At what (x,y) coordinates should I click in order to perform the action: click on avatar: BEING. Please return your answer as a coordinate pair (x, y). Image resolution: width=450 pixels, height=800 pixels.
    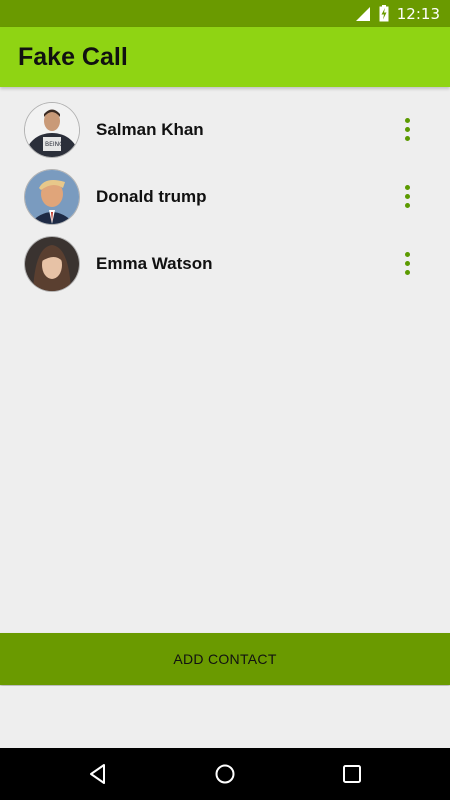
    Looking at the image, I should click on (52, 129).